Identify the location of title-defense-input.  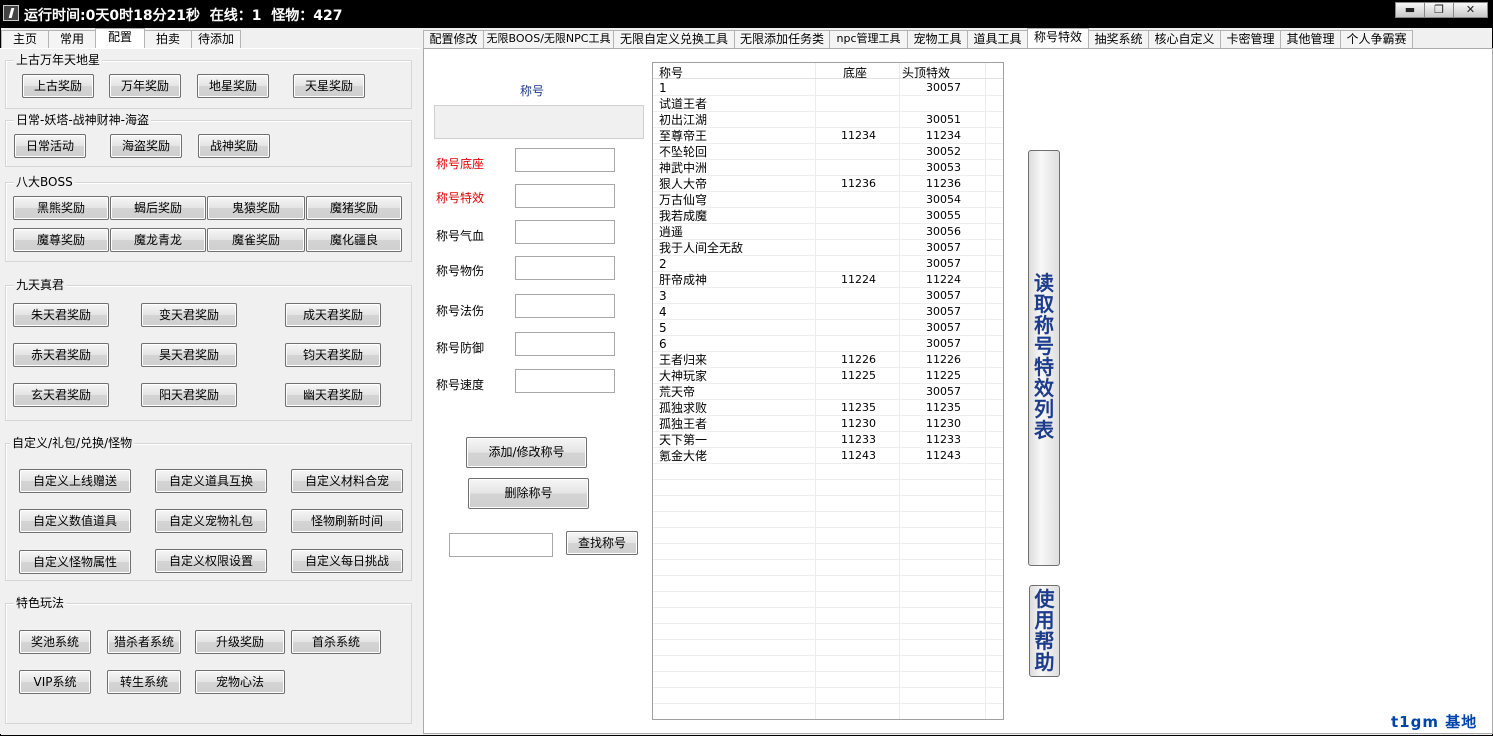
(565, 344).